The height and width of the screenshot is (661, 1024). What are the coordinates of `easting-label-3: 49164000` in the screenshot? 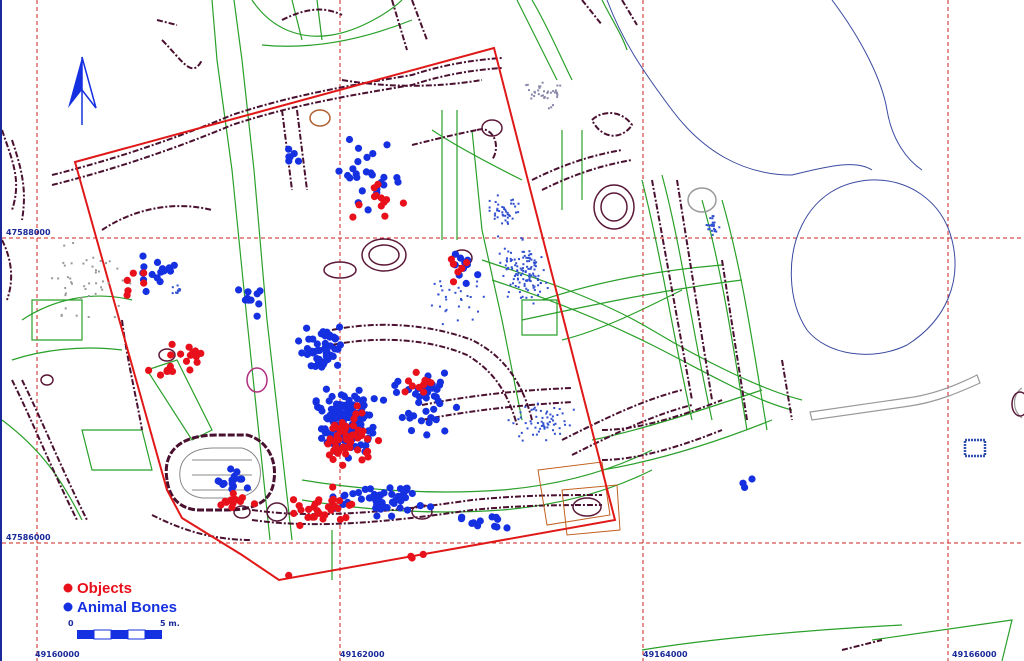 It's located at (665, 654).